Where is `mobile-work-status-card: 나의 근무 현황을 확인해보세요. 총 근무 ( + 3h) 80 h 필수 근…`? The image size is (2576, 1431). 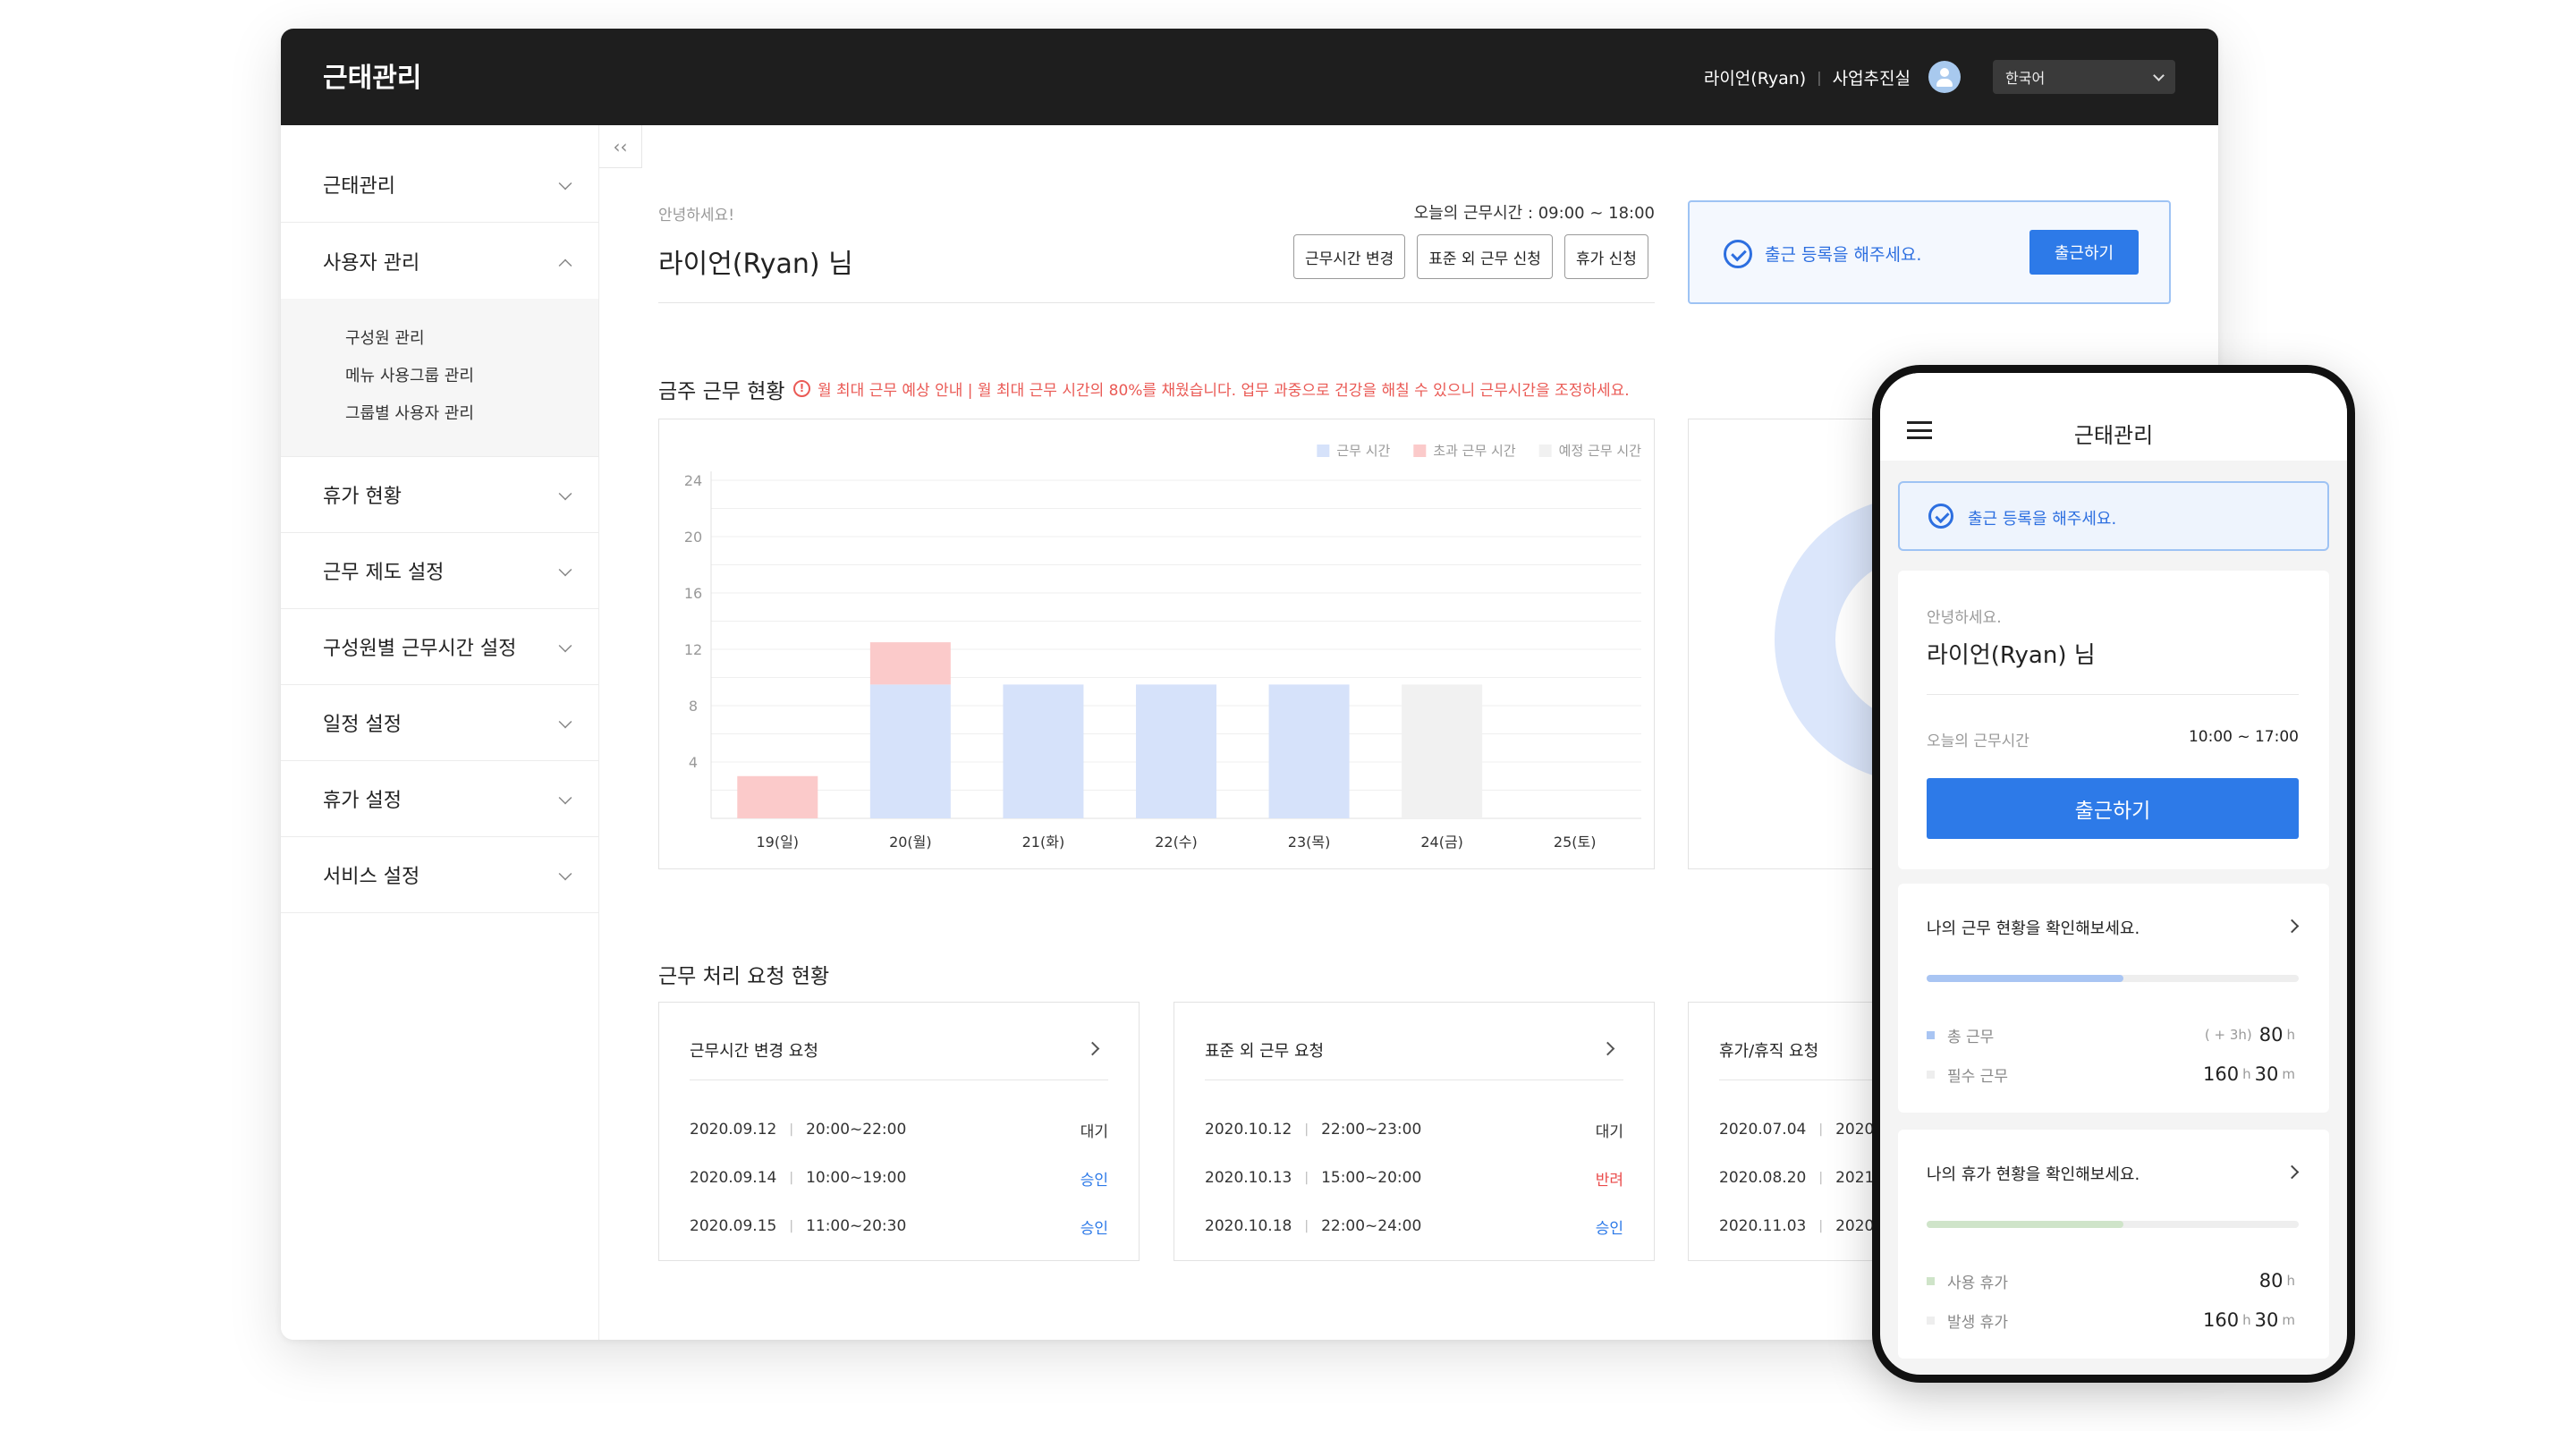
mobile-work-status-card: 나의 근무 현황을 확인해보세요. 총 근무 ( + 3h) 80 h 필수 근… is located at coordinates (2113, 999).